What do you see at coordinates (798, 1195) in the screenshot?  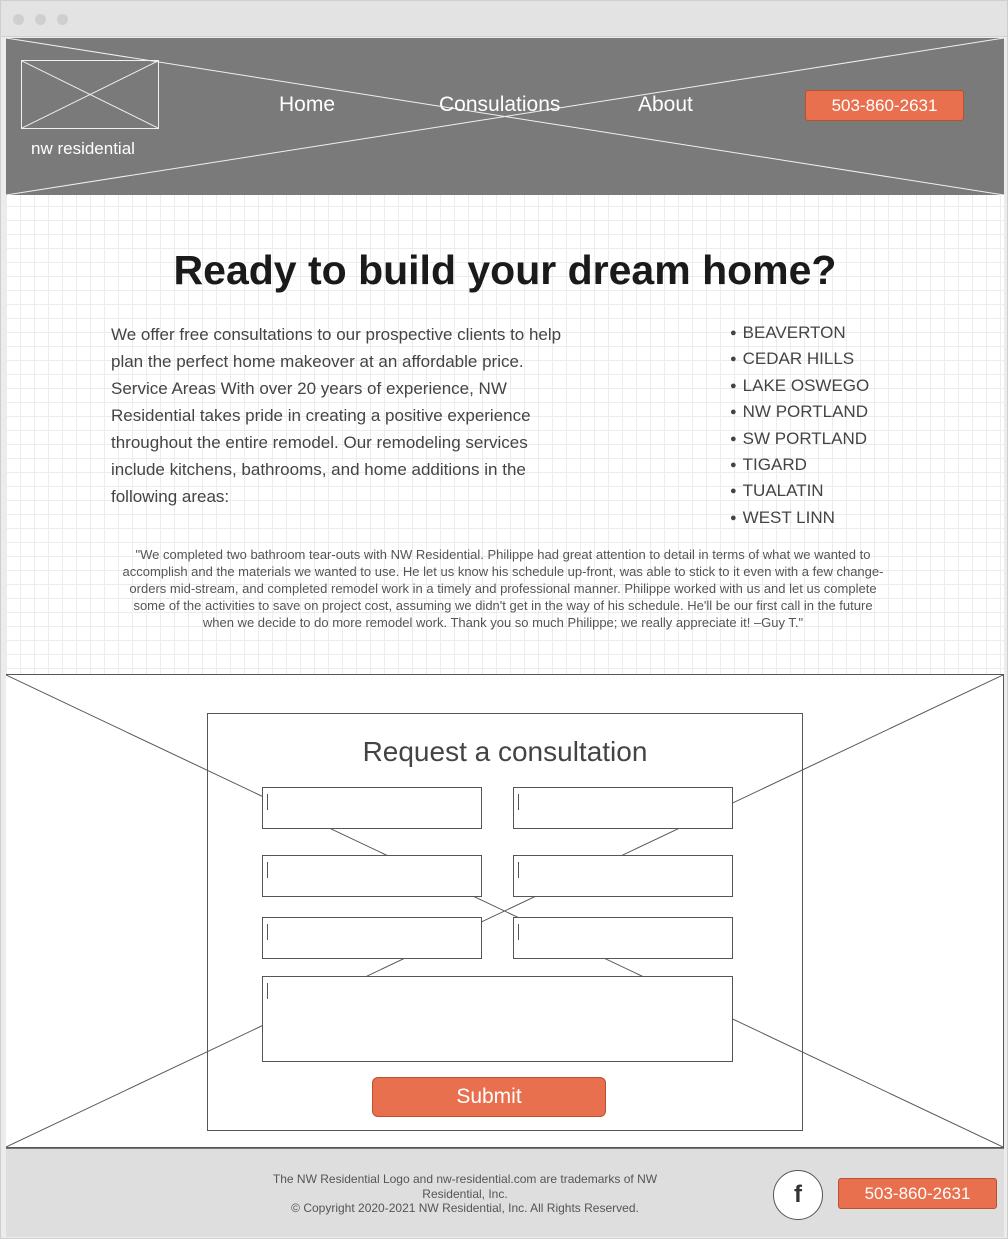 I see `facebook-icon: f` at bounding box center [798, 1195].